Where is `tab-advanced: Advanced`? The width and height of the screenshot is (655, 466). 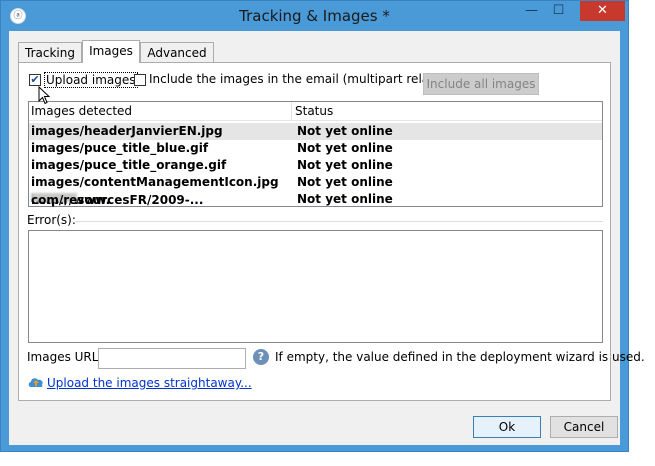
tab-advanced: Advanced is located at coordinates (177, 52).